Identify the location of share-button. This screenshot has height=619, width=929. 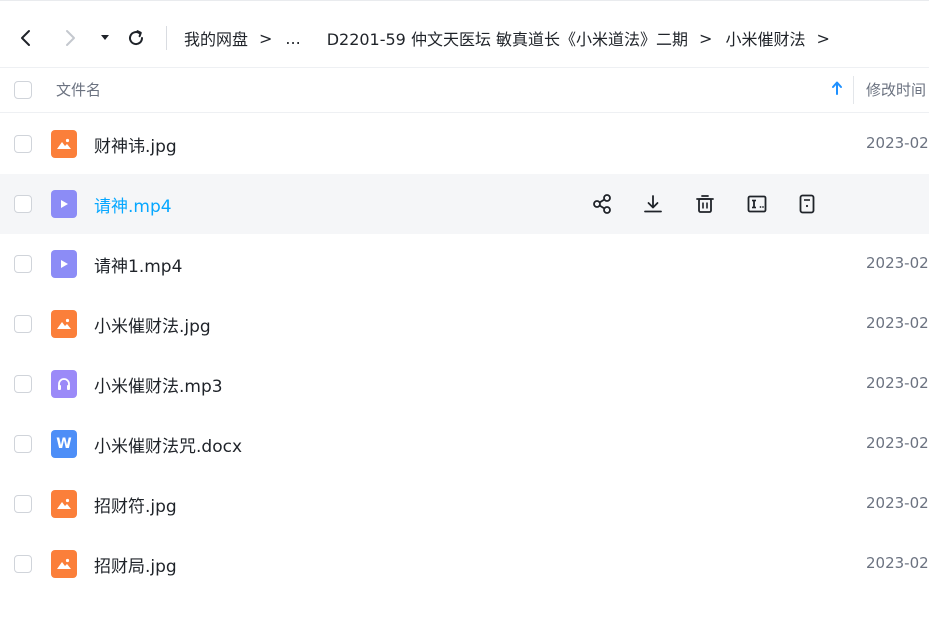
(602, 204).